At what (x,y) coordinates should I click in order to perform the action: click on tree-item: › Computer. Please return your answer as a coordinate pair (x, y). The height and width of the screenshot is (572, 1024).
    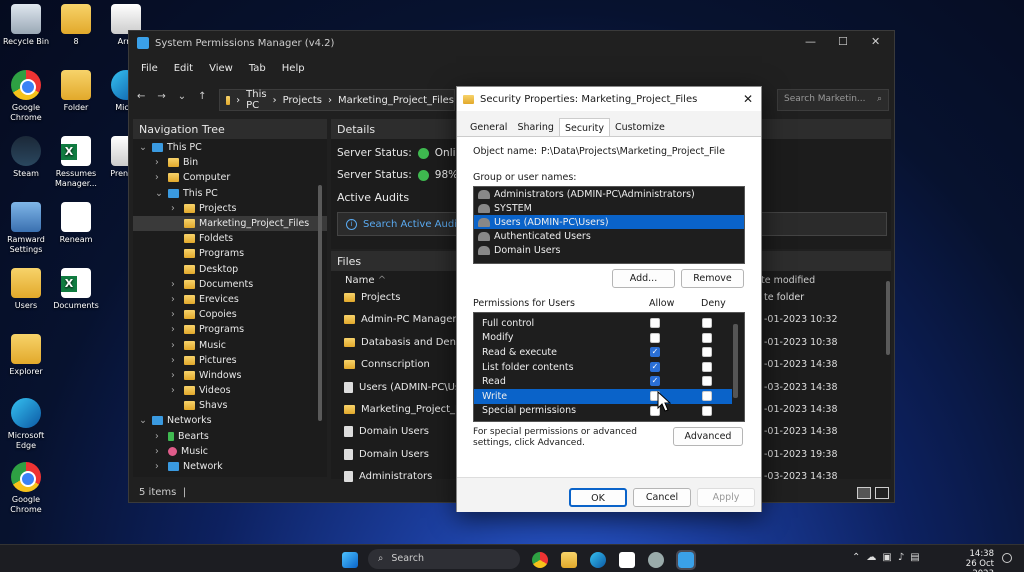
    Looking at the image, I should click on (230, 177).